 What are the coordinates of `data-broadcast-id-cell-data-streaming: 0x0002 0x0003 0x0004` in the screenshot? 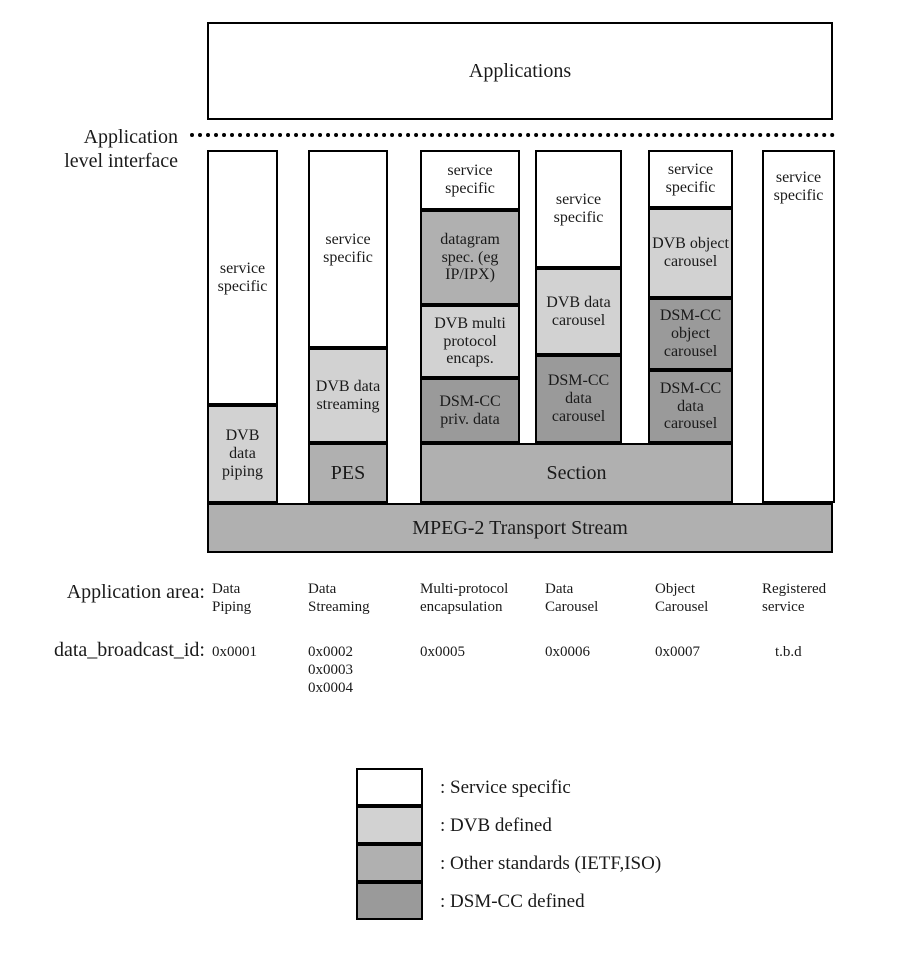 It's located at (330, 670).